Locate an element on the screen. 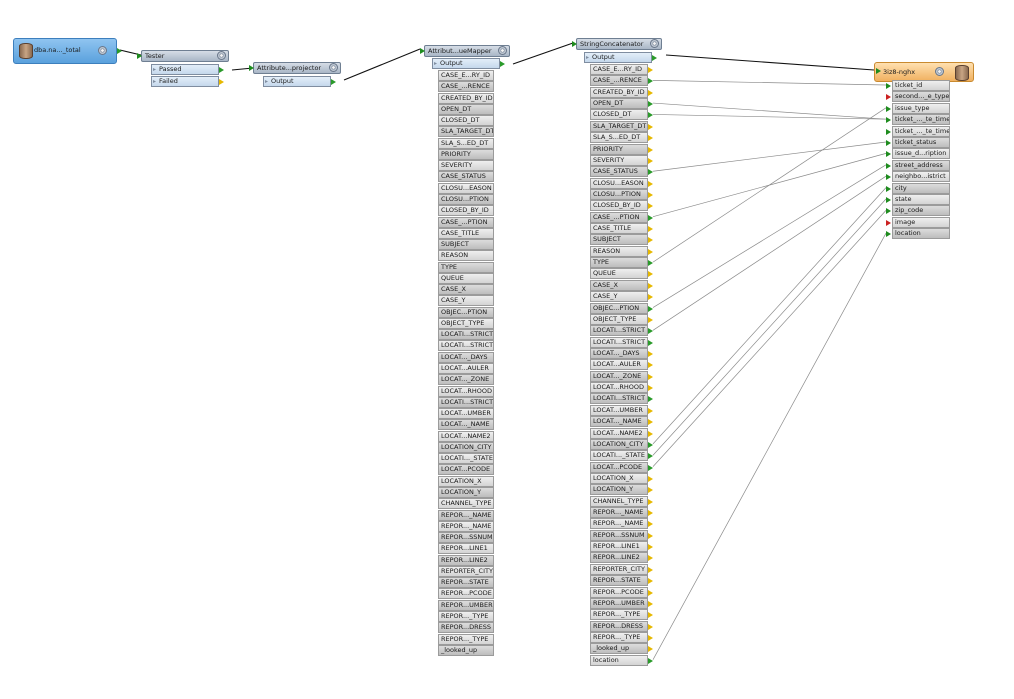 The height and width of the screenshot is (699, 1014). writer-gear-icon is located at coordinates (939, 71).